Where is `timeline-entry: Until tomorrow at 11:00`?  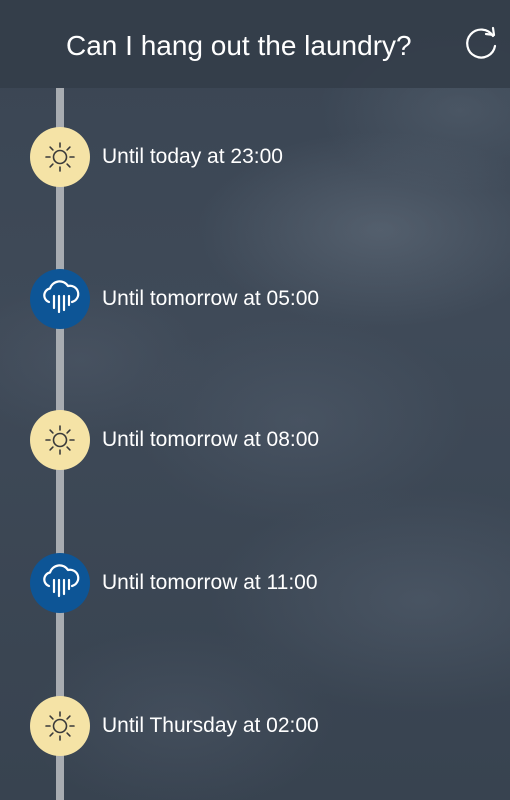
timeline-entry: Until tomorrow at 11:00 is located at coordinates (265, 584).